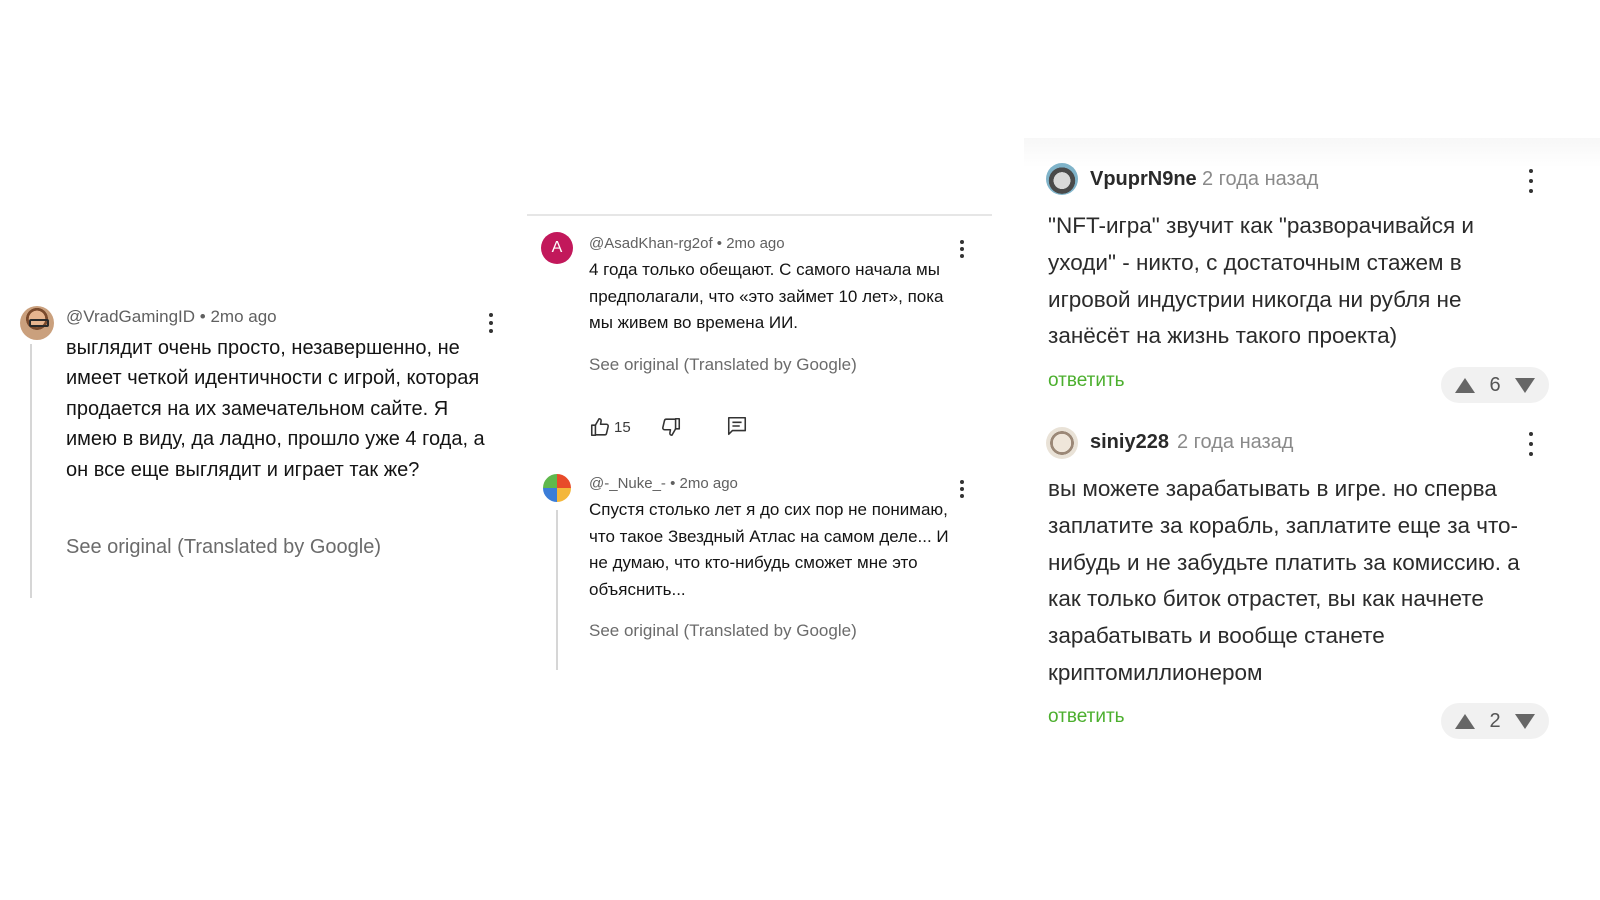  What do you see at coordinates (1143, 179) in the screenshot?
I see `author-name: VpuprN9ne` at bounding box center [1143, 179].